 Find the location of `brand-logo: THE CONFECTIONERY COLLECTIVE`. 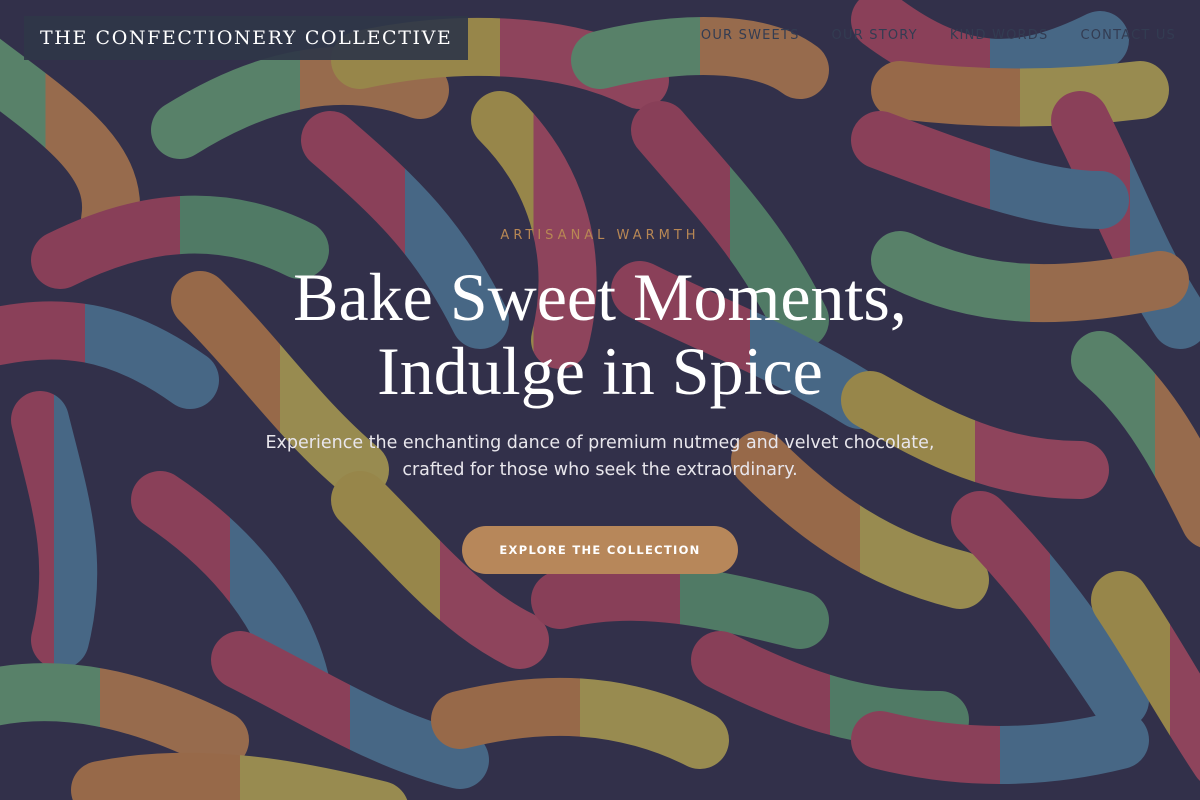

brand-logo: THE CONFECTIONERY COLLECTIVE is located at coordinates (246, 38).